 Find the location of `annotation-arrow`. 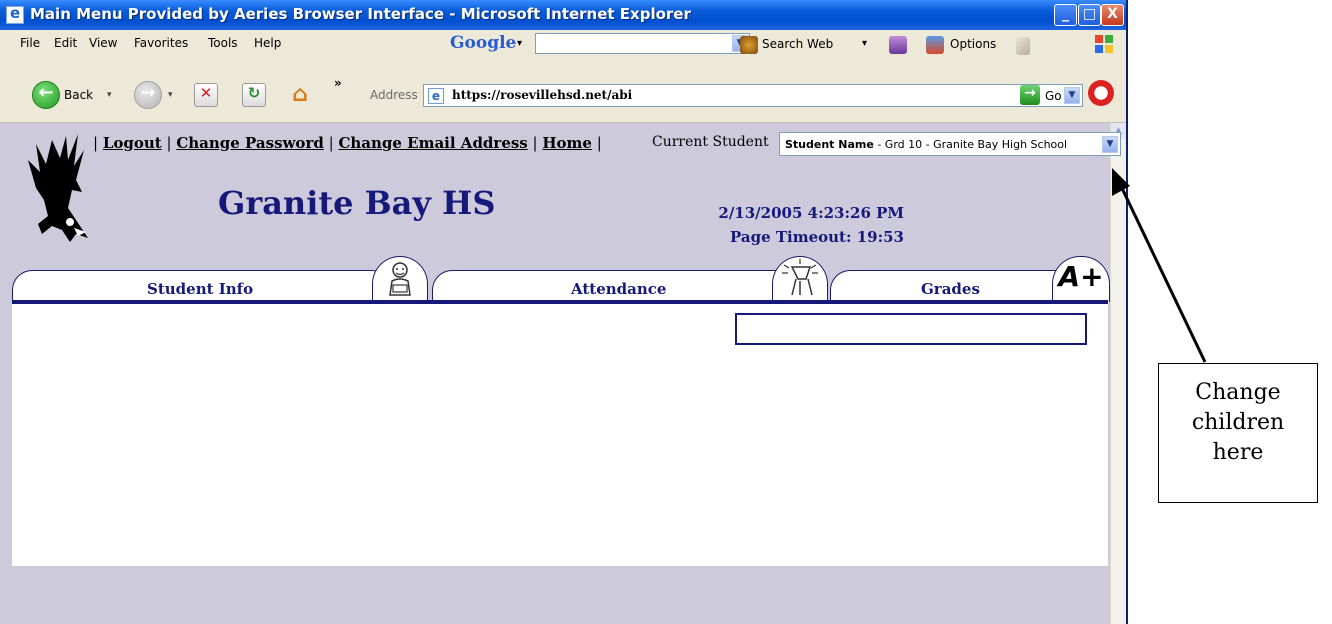

annotation-arrow is located at coordinates (1159, 265).